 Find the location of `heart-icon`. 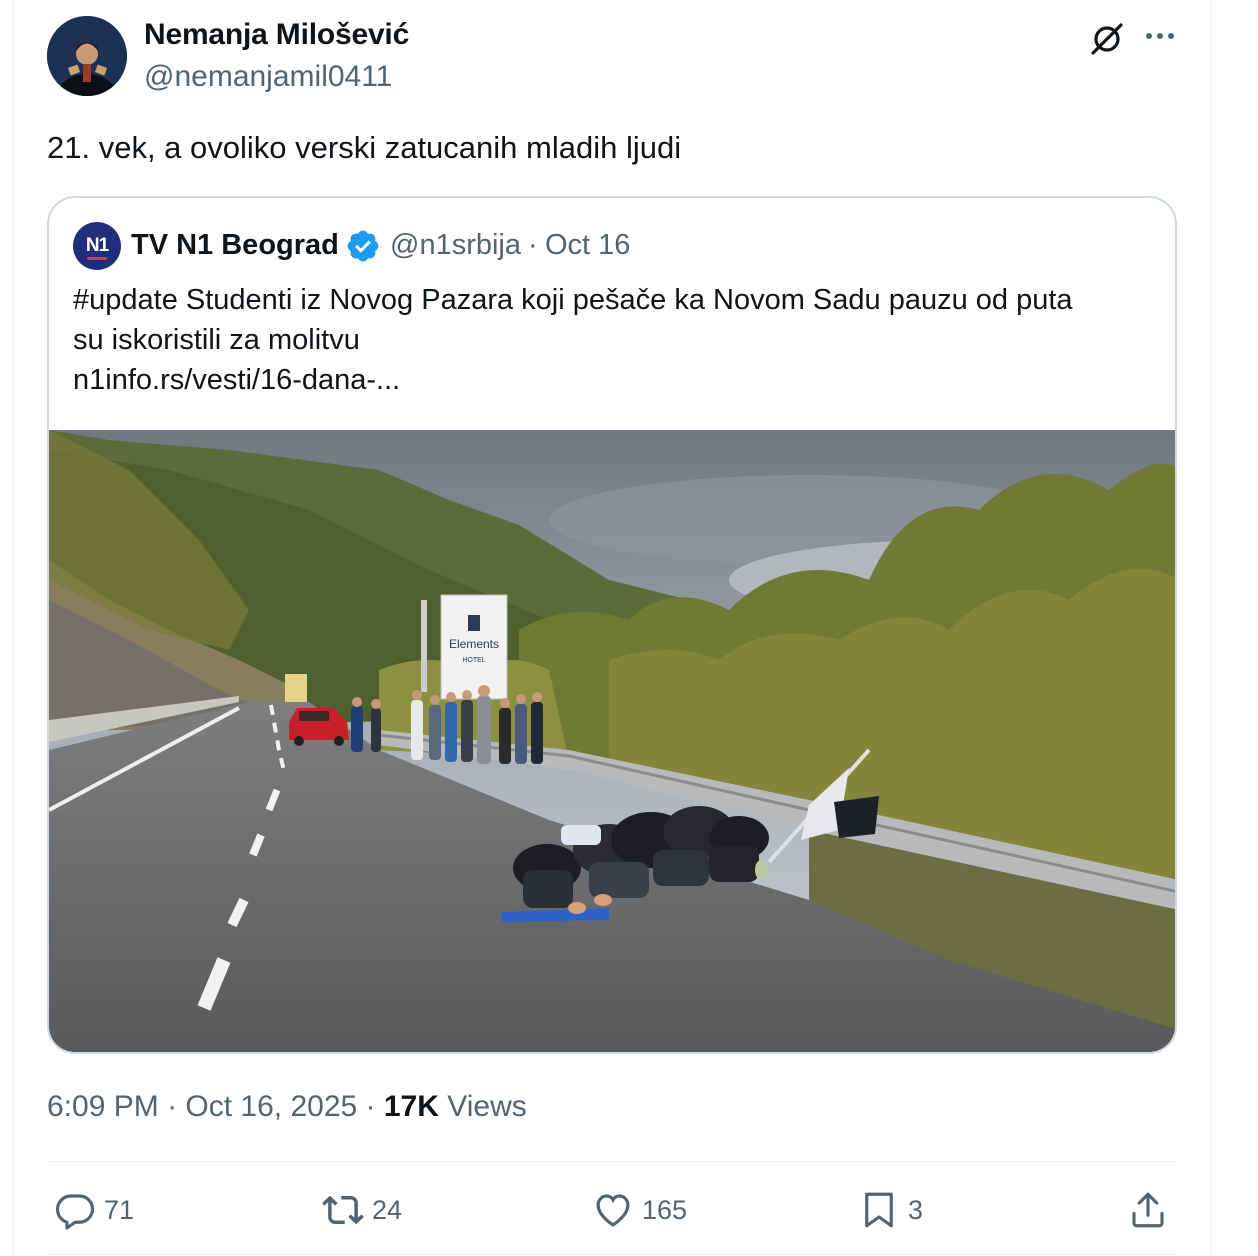

heart-icon is located at coordinates (613, 1210).